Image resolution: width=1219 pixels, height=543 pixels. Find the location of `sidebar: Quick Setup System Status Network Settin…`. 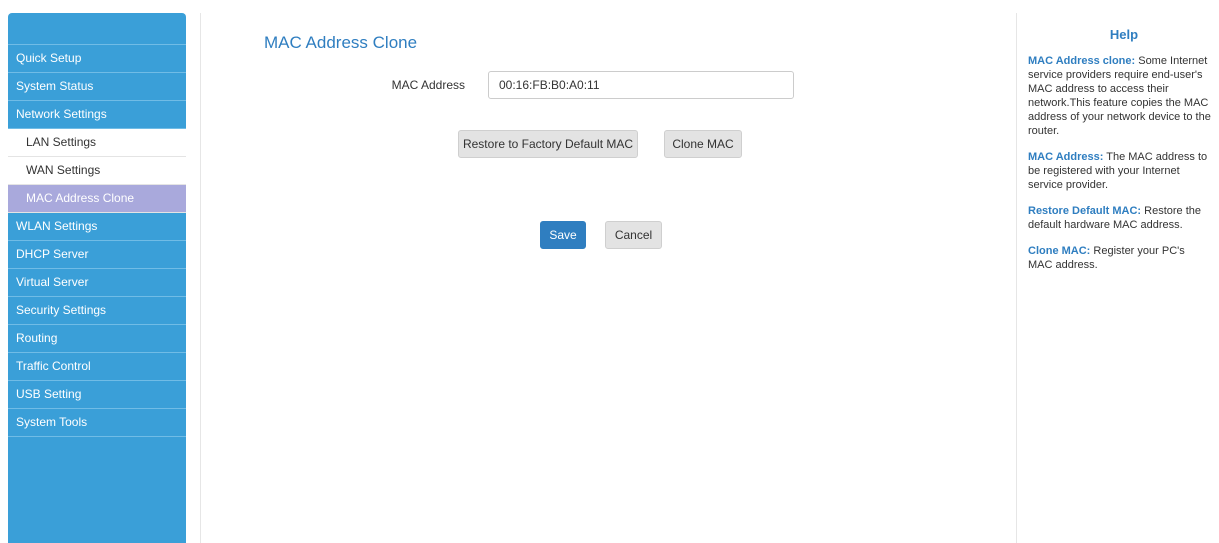

sidebar: Quick Setup System Status Network Settin… is located at coordinates (97, 278).